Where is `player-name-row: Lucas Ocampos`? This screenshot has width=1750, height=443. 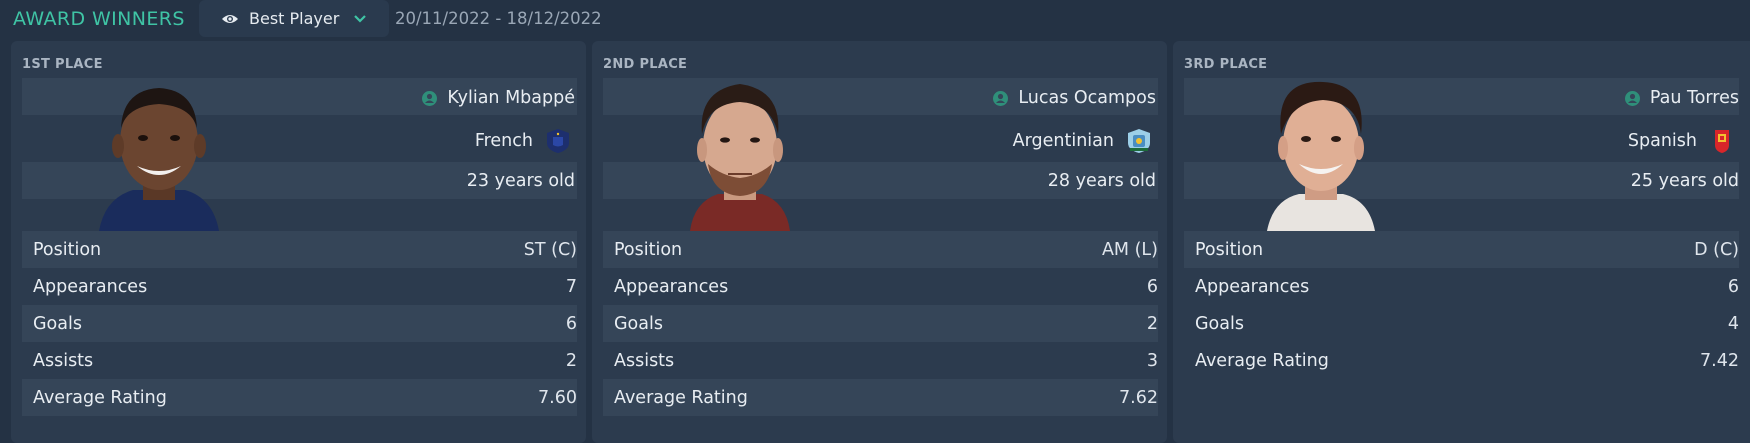 player-name-row: Lucas Ocampos is located at coordinates (1074, 98).